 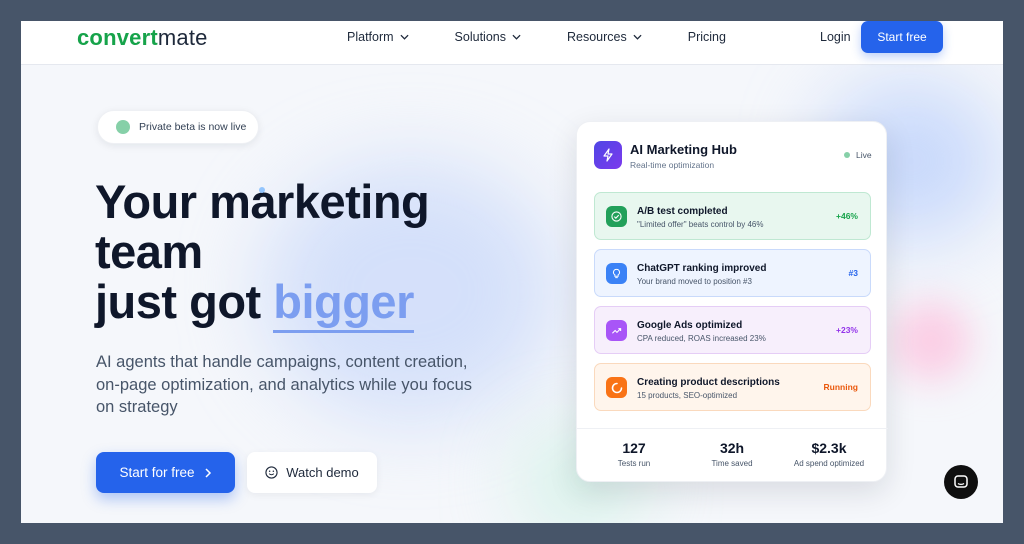 What do you see at coordinates (262, 201) in the screenshot?
I see `headline-line-1: Your marketing` at bounding box center [262, 201].